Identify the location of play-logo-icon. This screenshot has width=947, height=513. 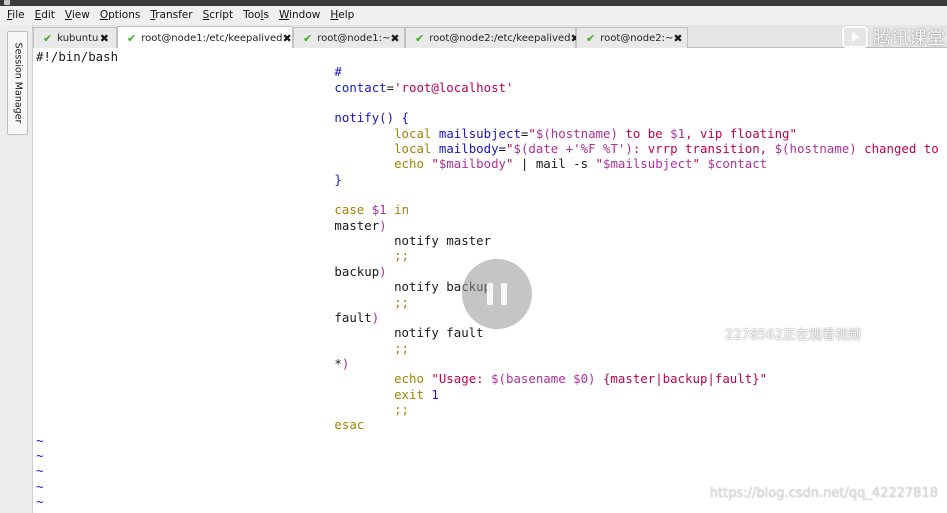
(855, 37).